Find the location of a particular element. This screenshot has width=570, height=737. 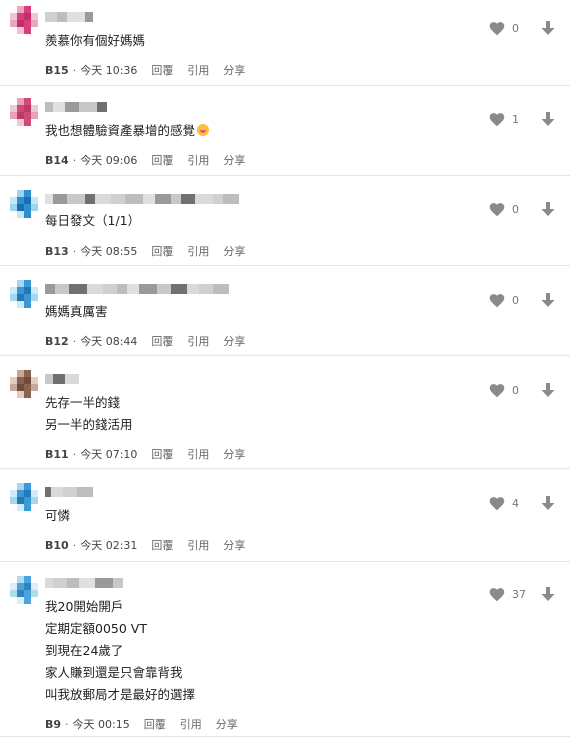

comment-meta: B13 · 今天 08:55 回覆 引用 分享 is located at coordinates (152, 251).